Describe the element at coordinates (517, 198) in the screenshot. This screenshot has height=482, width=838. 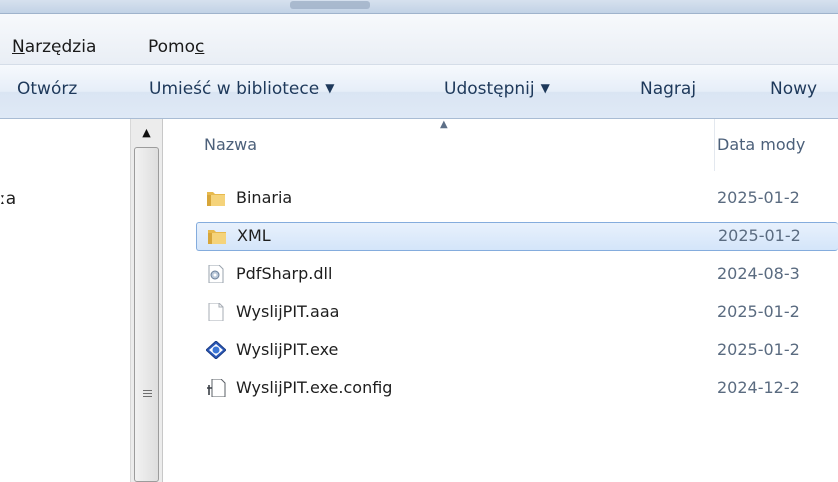
I see `file-row: Binaria 2025-01-2` at that location.